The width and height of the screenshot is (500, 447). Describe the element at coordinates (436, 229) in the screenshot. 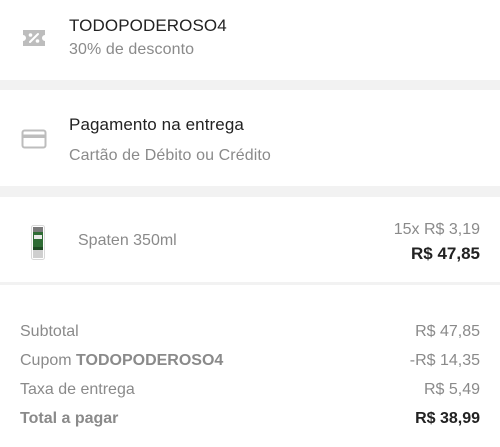

I see `product-unit-price: 15x R$ 3,19` at that location.